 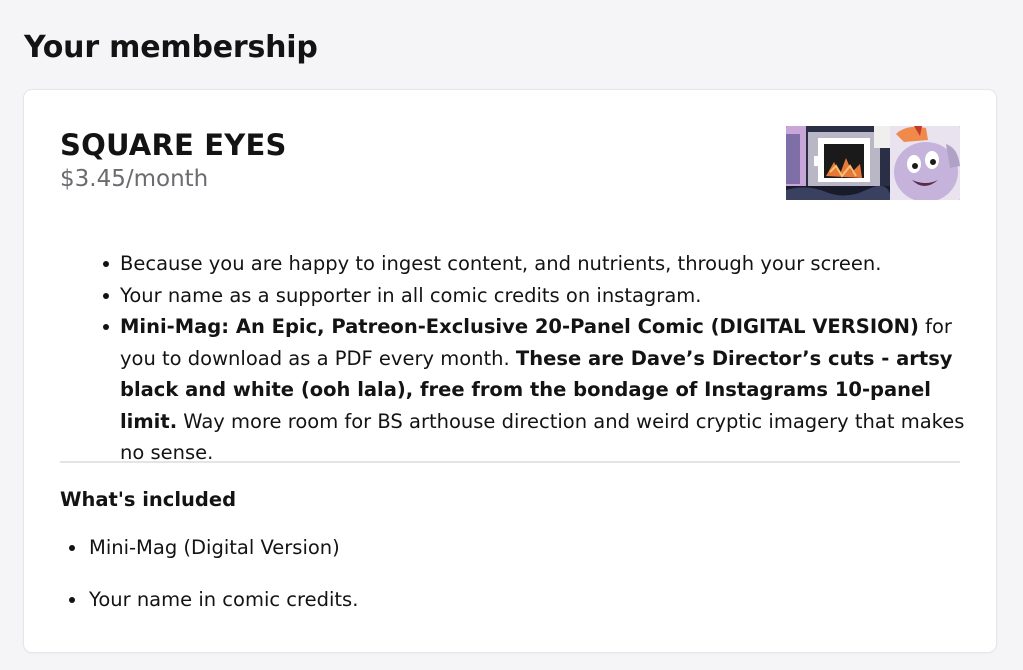 I want to click on tier-image, so click(x=873, y=163).